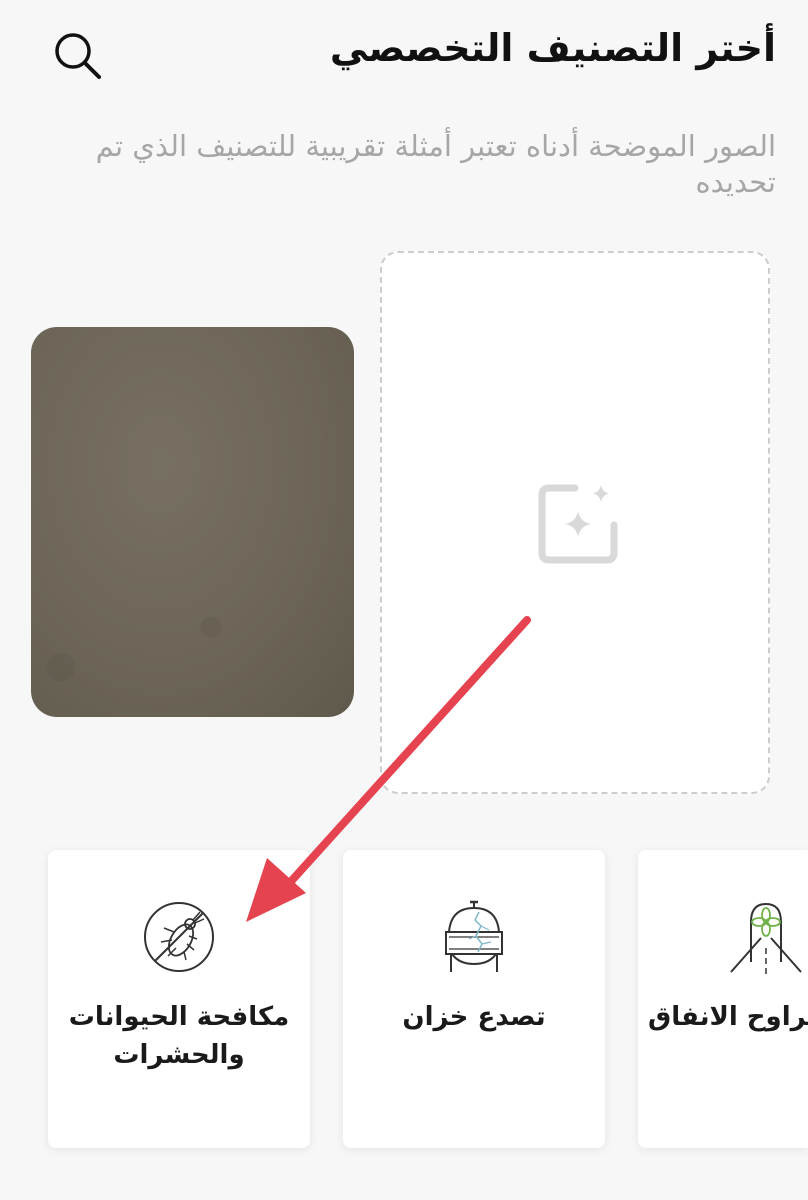 This screenshot has width=808, height=1200. I want to click on category-card-pest-control: مكافحة الحيوانات والحشرات, so click(179, 999).